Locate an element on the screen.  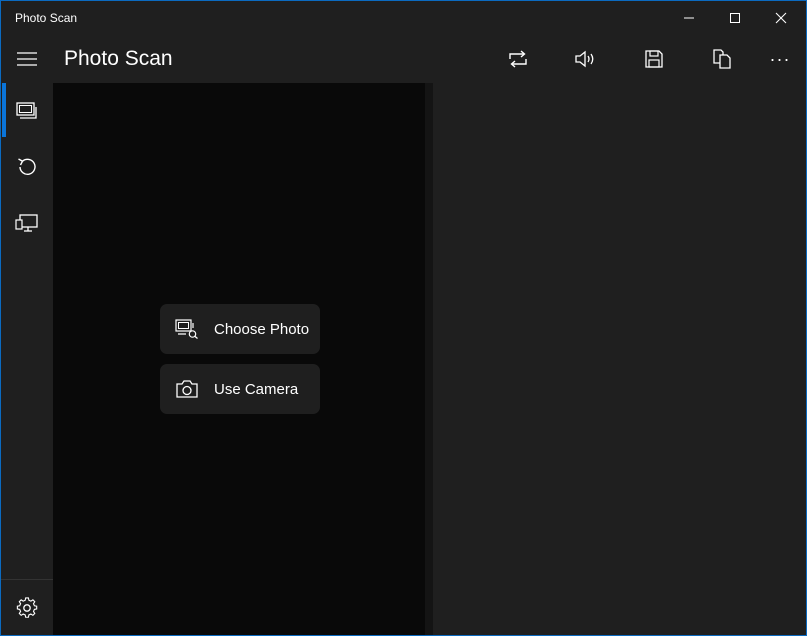
history-icon is located at coordinates (27, 166).